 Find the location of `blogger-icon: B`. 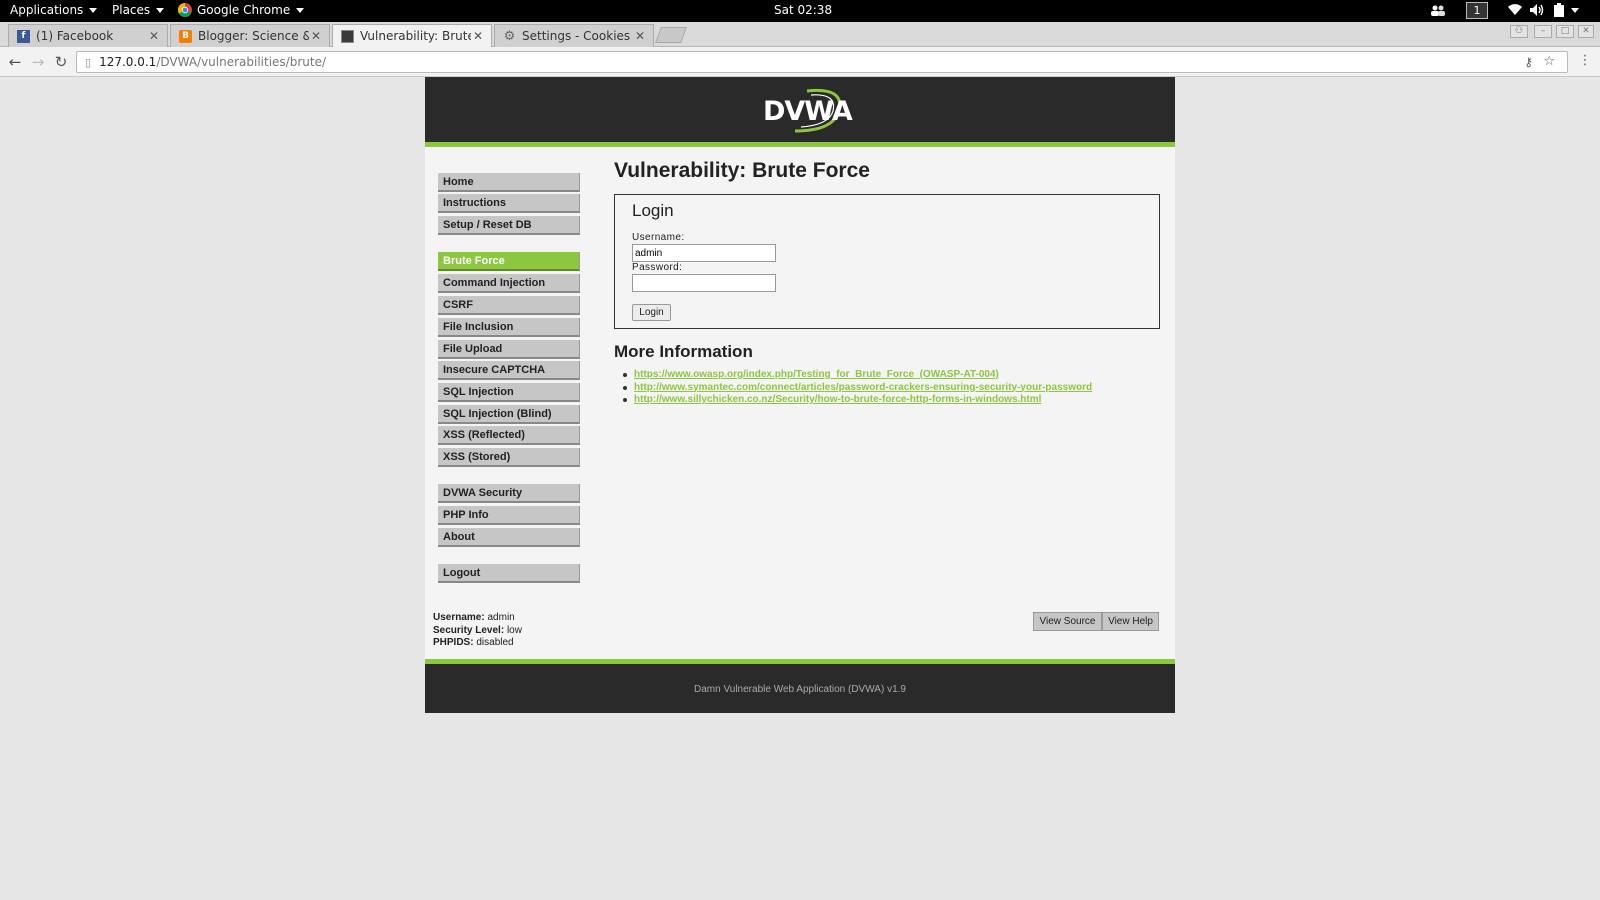

blogger-icon: B is located at coordinates (185, 36).